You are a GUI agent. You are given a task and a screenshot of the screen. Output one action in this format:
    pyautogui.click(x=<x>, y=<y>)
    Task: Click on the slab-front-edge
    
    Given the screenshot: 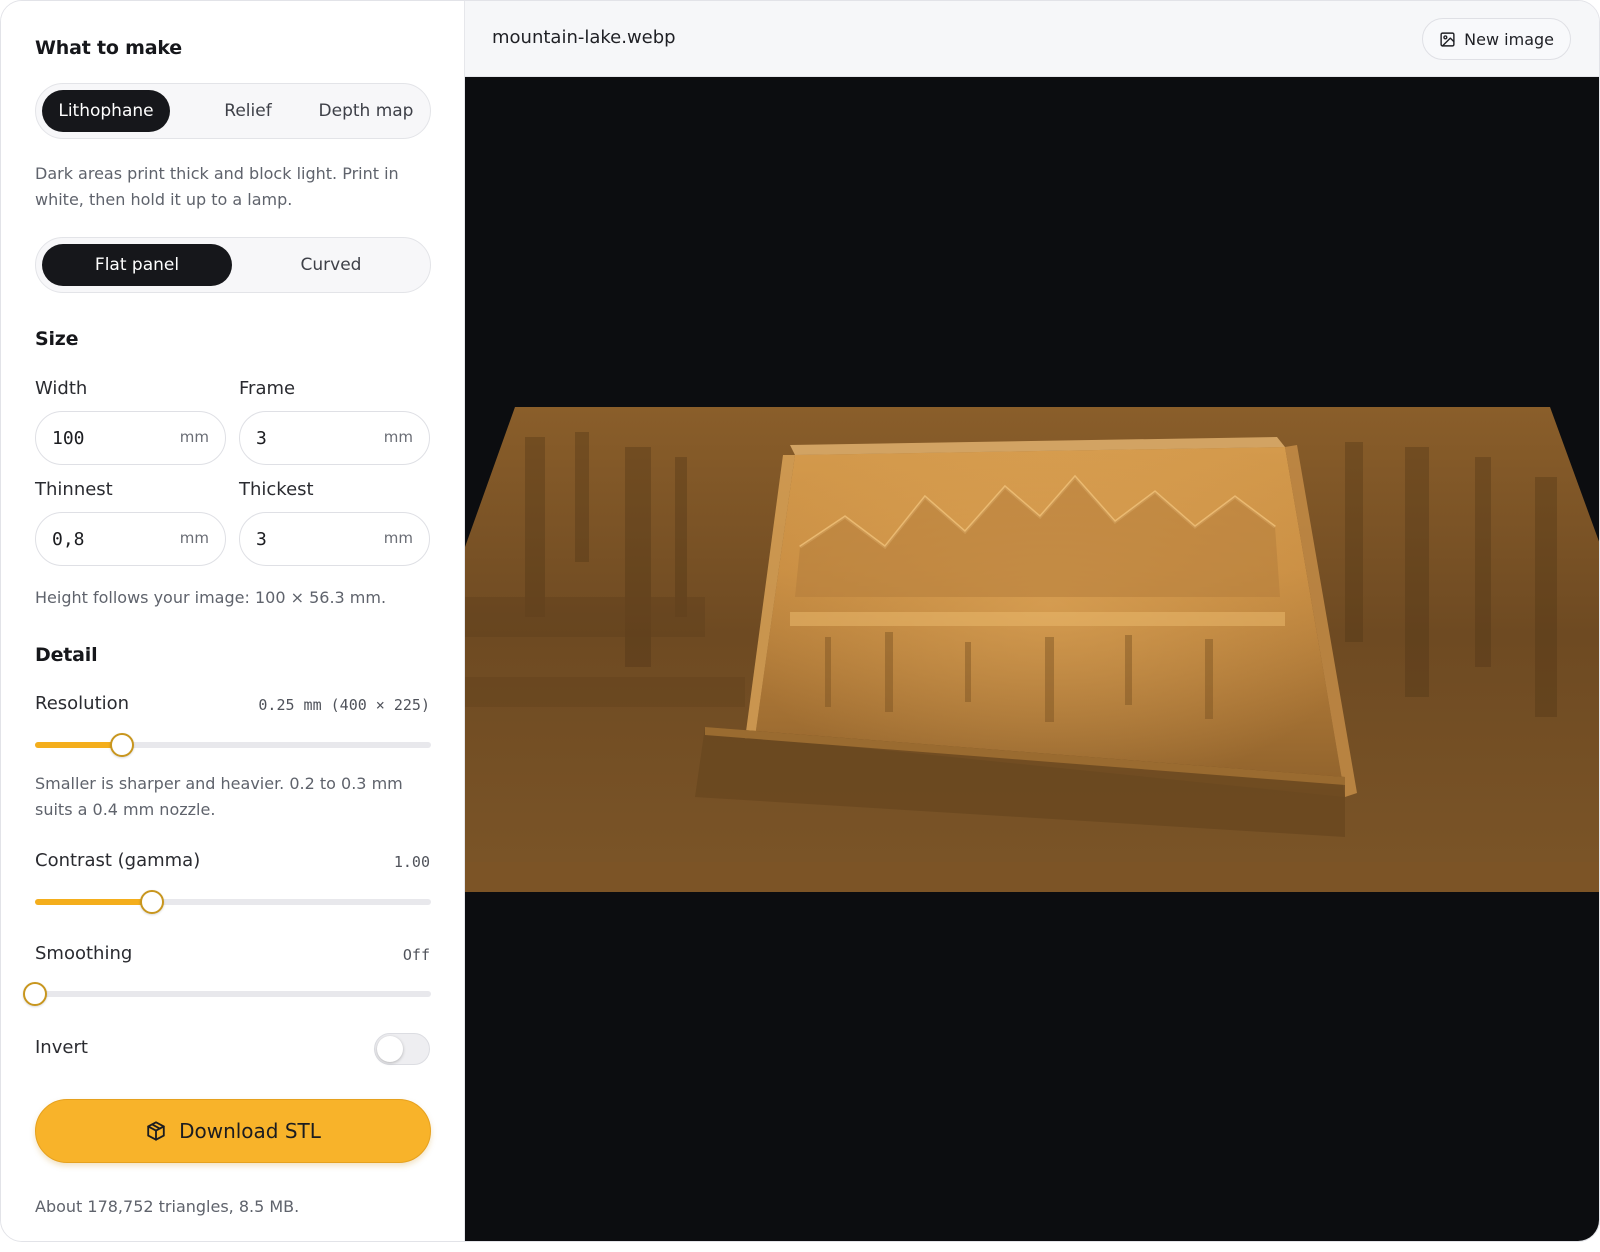 What is the action you would take?
    pyautogui.click(x=1032, y=877)
    